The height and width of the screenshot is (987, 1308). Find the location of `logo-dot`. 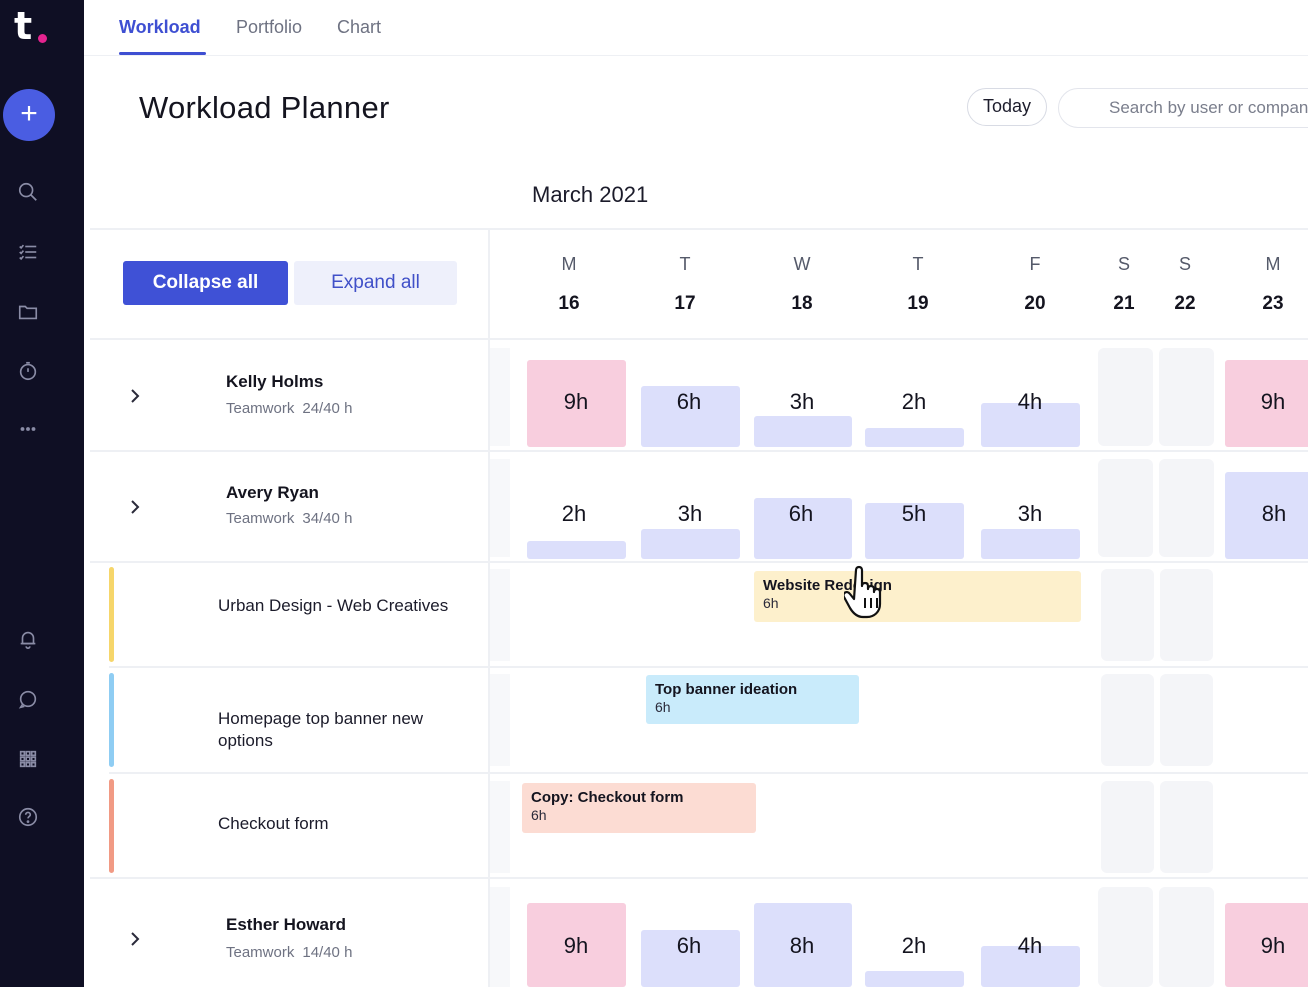

logo-dot is located at coordinates (42, 38).